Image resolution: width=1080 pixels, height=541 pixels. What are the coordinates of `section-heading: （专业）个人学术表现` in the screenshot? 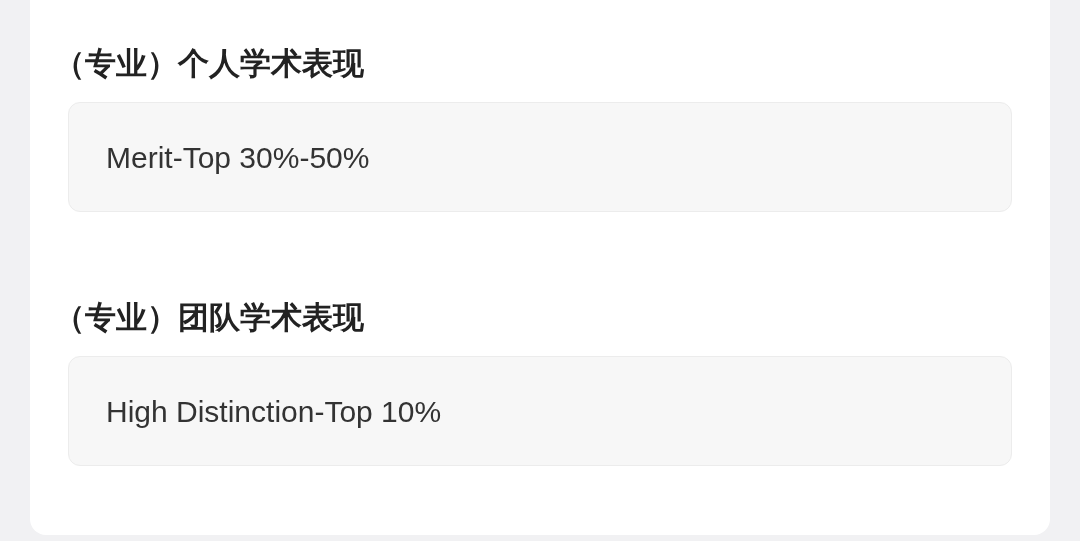 It's located at (209, 64).